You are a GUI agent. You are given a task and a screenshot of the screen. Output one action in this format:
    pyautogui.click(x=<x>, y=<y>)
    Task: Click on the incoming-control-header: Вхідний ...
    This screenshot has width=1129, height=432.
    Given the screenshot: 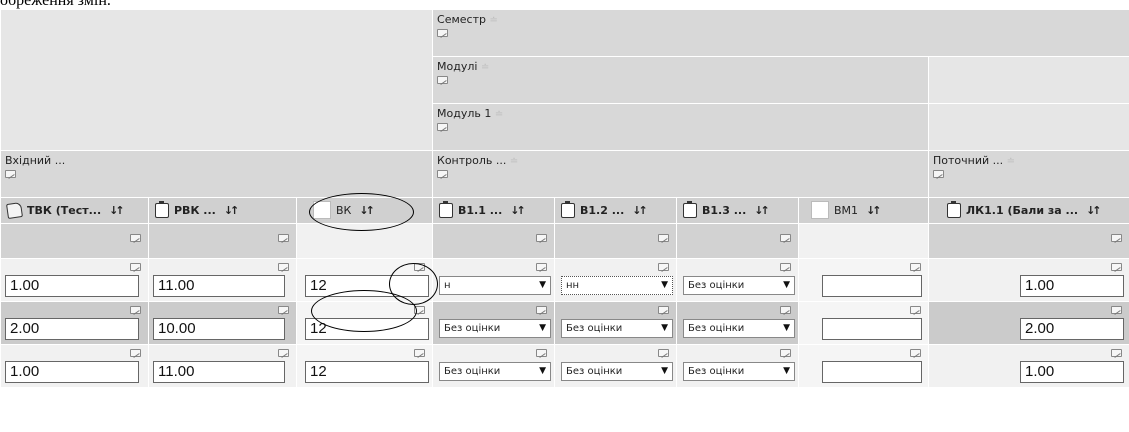 What is the action you would take?
    pyautogui.click(x=217, y=174)
    